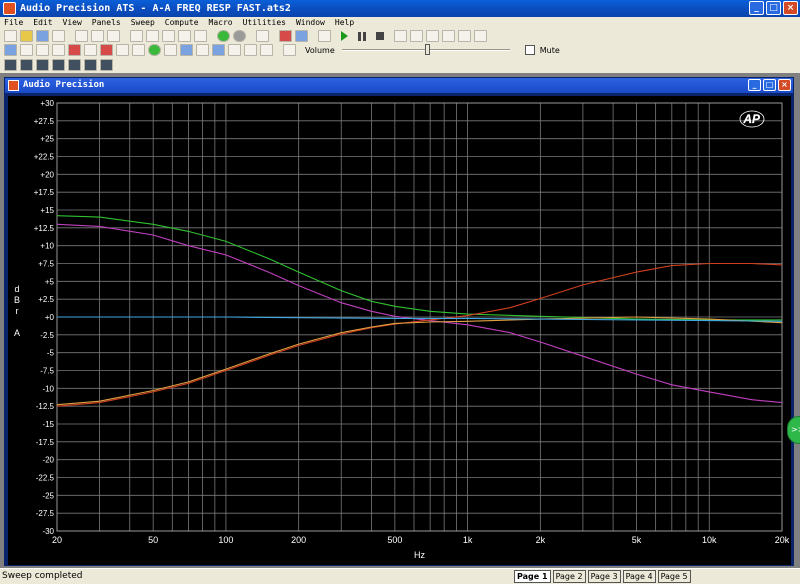  What do you see at coordinates (790, 8) in the screenshot?
I see `close-button: ×` at bounding box center [790, 8].